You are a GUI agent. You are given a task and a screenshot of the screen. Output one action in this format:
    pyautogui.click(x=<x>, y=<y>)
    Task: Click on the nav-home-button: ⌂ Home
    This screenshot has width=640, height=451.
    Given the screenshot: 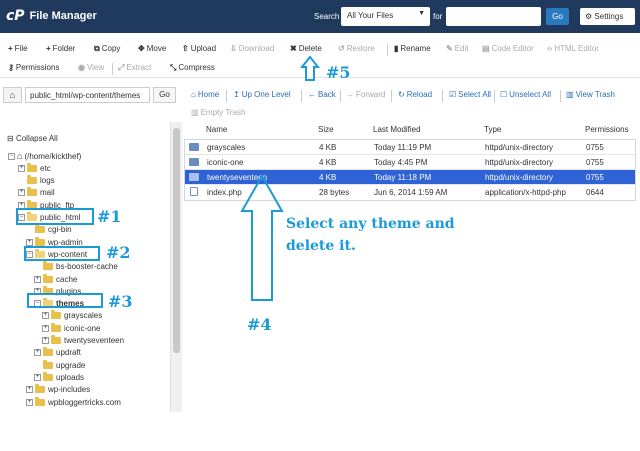 What is the action you would take?
    pyautogui.click(x=205, y=94)
    